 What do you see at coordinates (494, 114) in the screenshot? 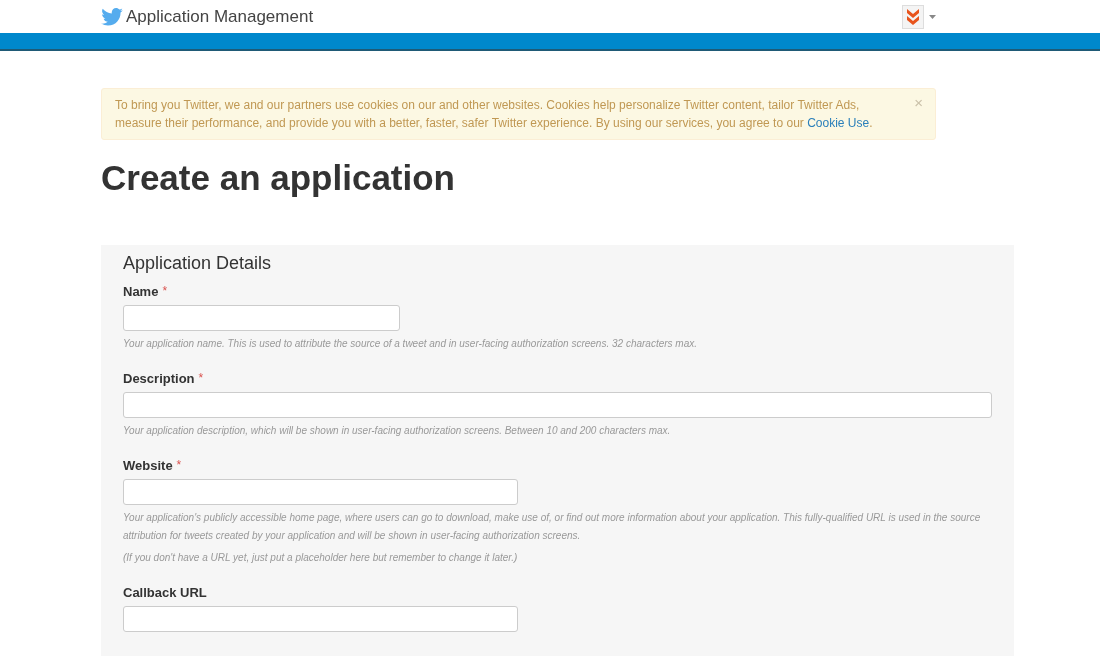
I see `cookie-notice-text: To bring you Twitter, we and our partners use cookies on our and other websites. Cookies help personalize Twitter content, tailor Twitter Ads, measure their performance, and provide you with a better, faster, safer Twitter experience. By using our services, you agree to our Cookie Use.` at bounding box center [494, 114].